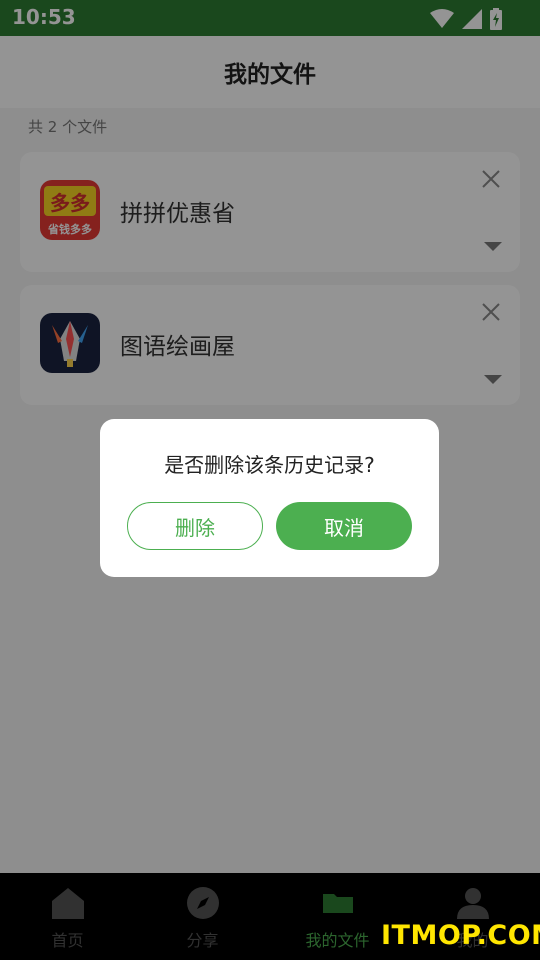 The height and width of the screenshot is (960, 540). I want to click on delete-button: 删除, so click(195, 526).